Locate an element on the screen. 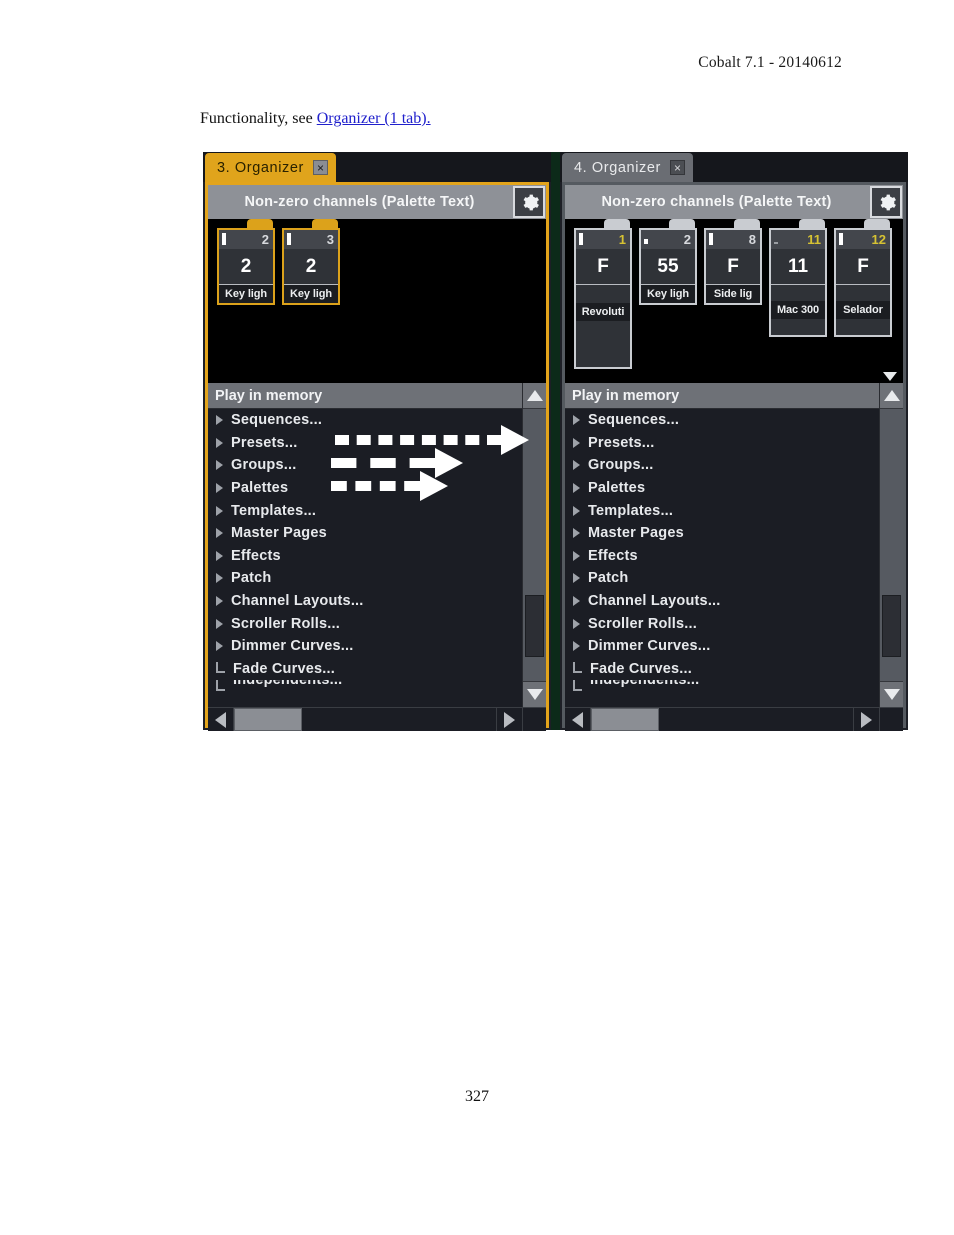 This screenshot has width=954, height=1235. channel-tile: 11 11 Mac 300 is located at coordinates (798, 282).